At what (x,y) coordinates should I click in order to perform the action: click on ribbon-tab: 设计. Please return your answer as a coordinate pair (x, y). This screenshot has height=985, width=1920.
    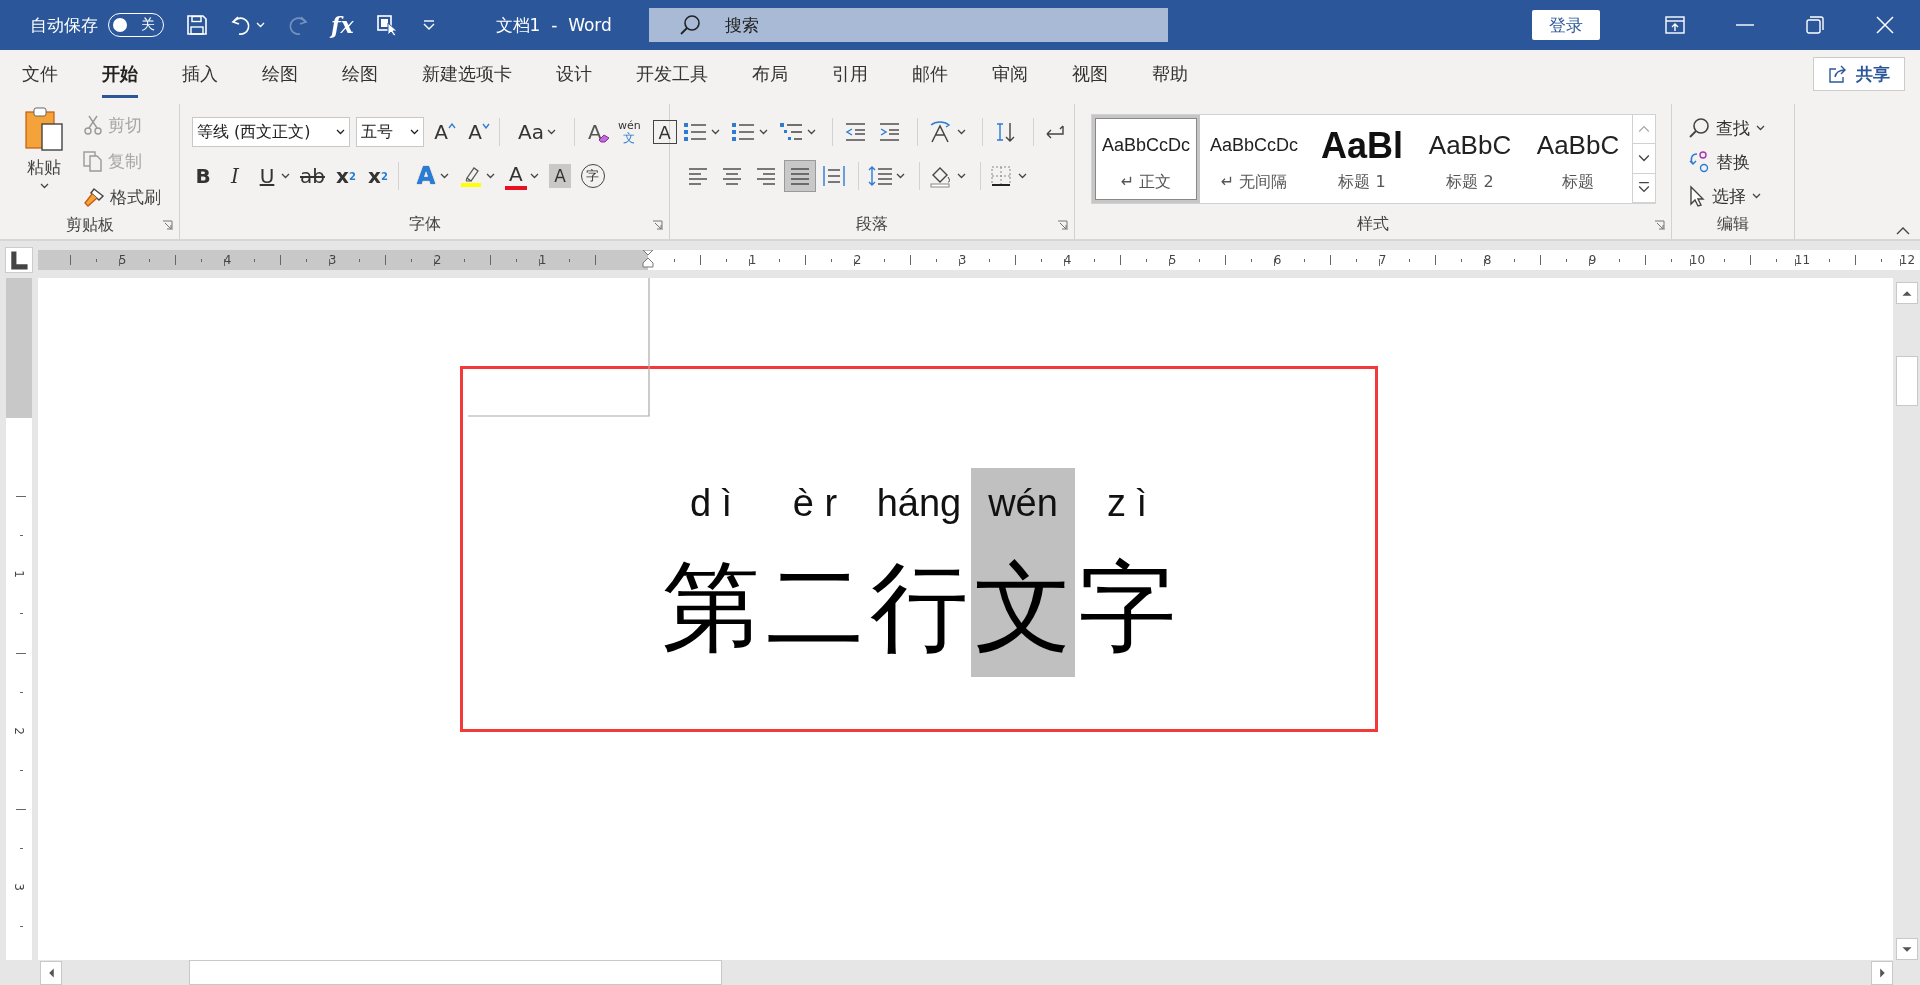
    Looking at the image, I should click on (574, 74).